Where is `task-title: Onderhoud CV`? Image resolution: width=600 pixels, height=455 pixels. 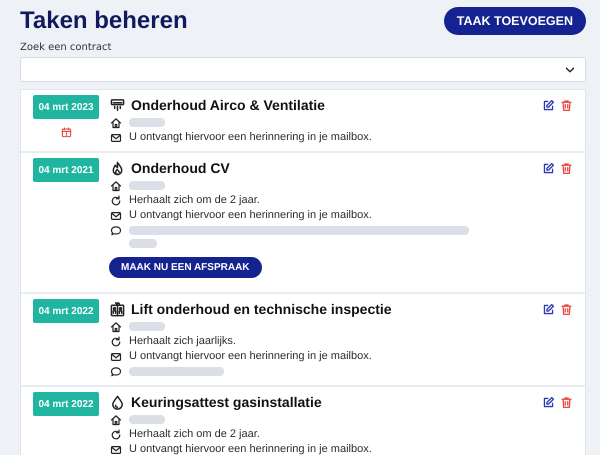 task-title: Onderhoud CV is located at coordinates (180, 168).